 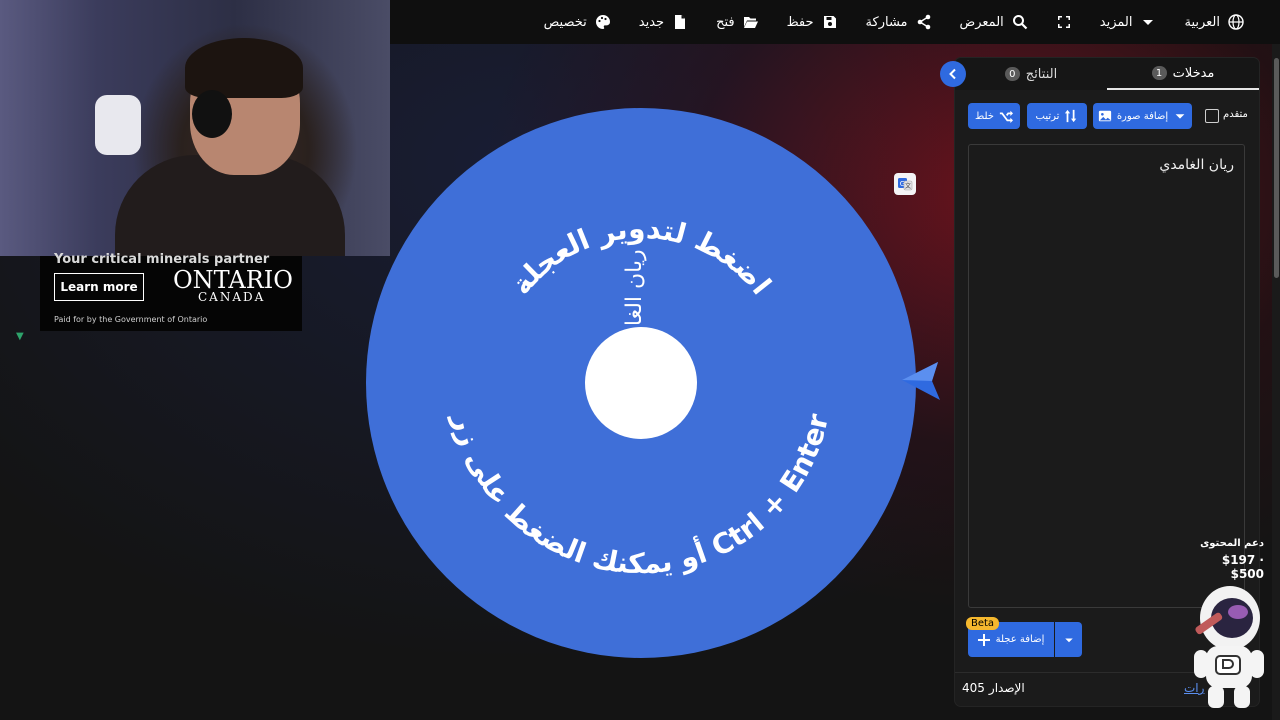 I want to click on add-wheel-label: إضافة عجلة, so click(x=1020, y=639).